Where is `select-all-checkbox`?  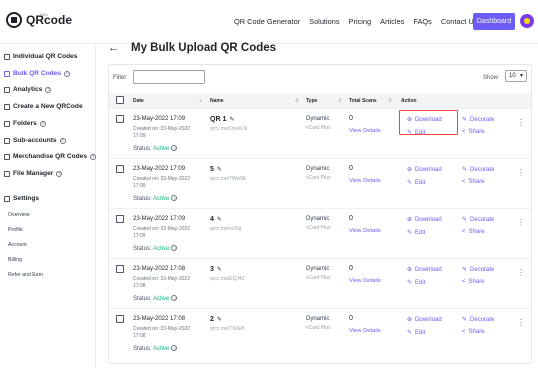 select-all-checkbox is located at coordinates (120, 100).